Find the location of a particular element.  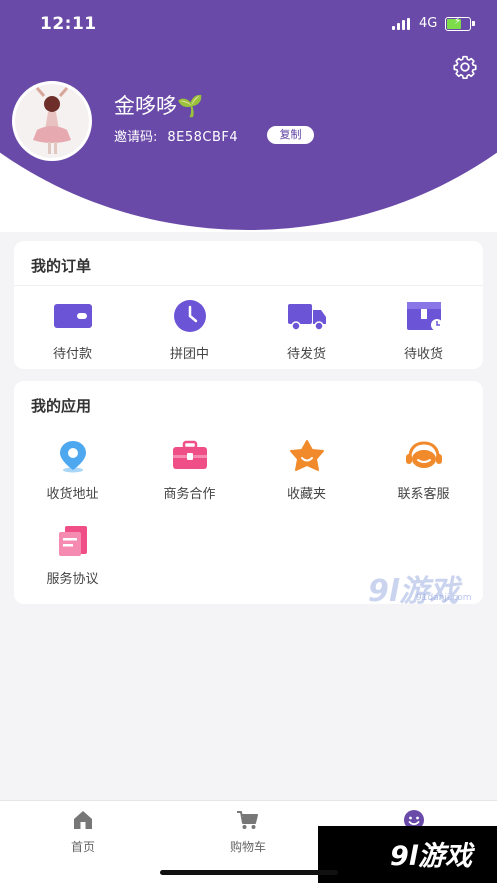

app-item-shipping-address: 收货地址 is located at coordinates (72, 470).